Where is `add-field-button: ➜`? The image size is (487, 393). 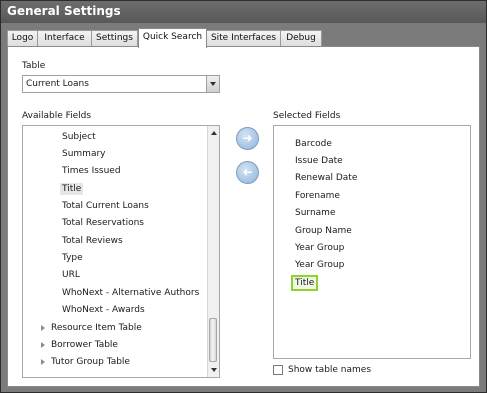
add-field-button: ➜ is located at coordinates (247, 138).